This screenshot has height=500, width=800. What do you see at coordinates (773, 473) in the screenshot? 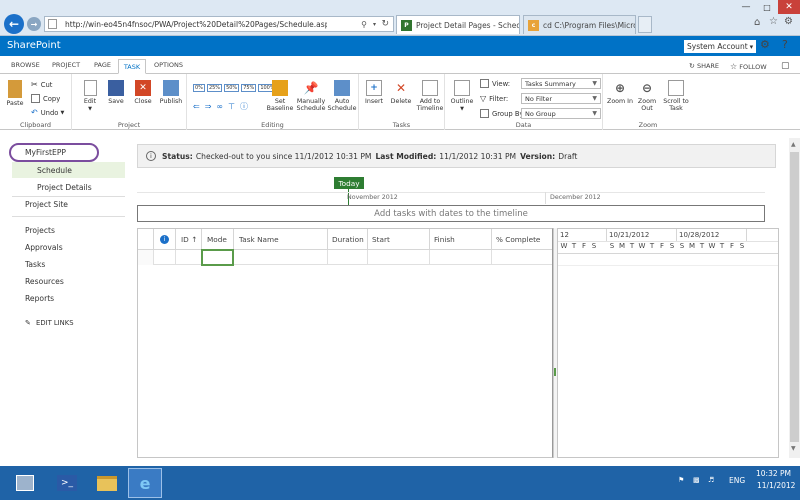
I see `clock-time: 10:32 PM` at bounding box center [773, 473].